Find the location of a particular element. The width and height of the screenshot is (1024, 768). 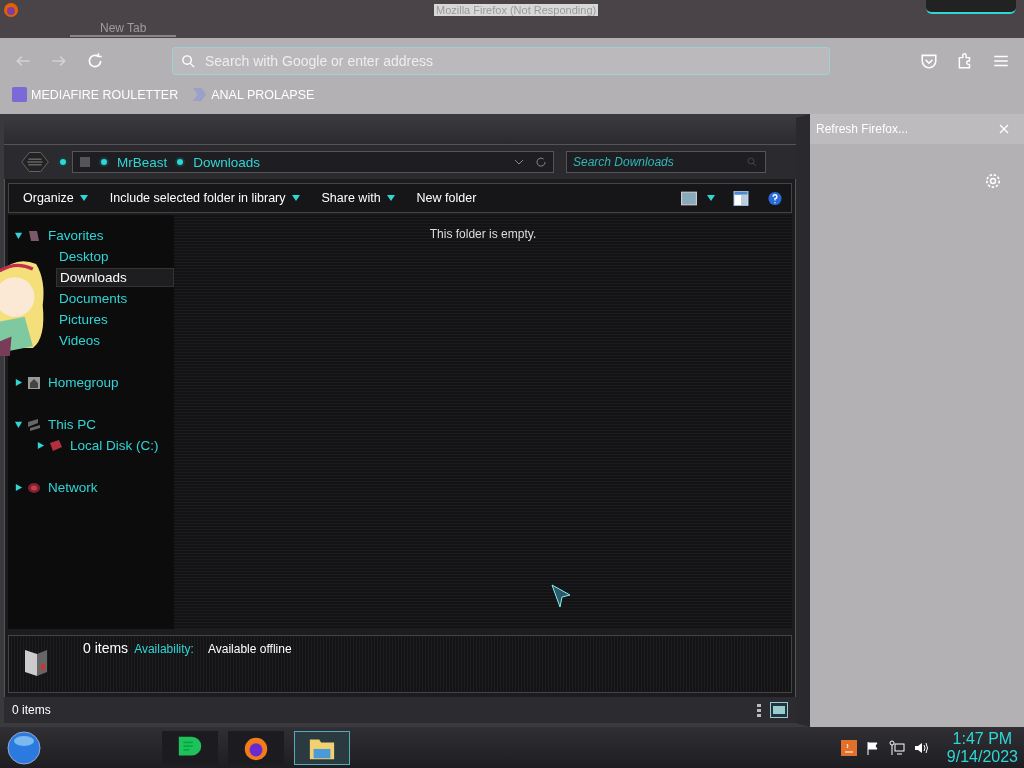

tree-item: Documents is located at coordinates (93, 299).